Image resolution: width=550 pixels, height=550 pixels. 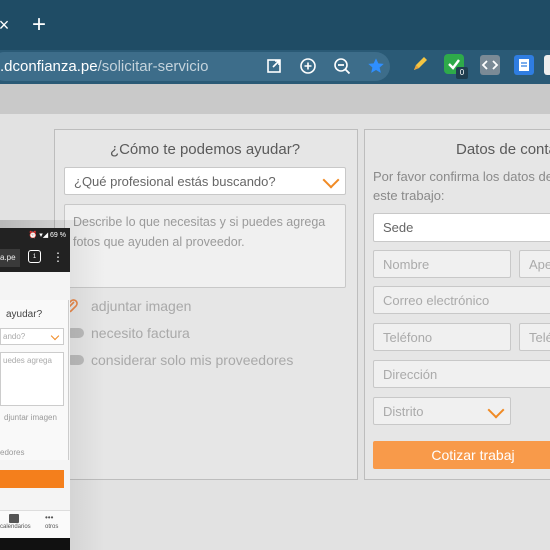 I want to click on new-tab-button: +, so click(x=39, y=25).